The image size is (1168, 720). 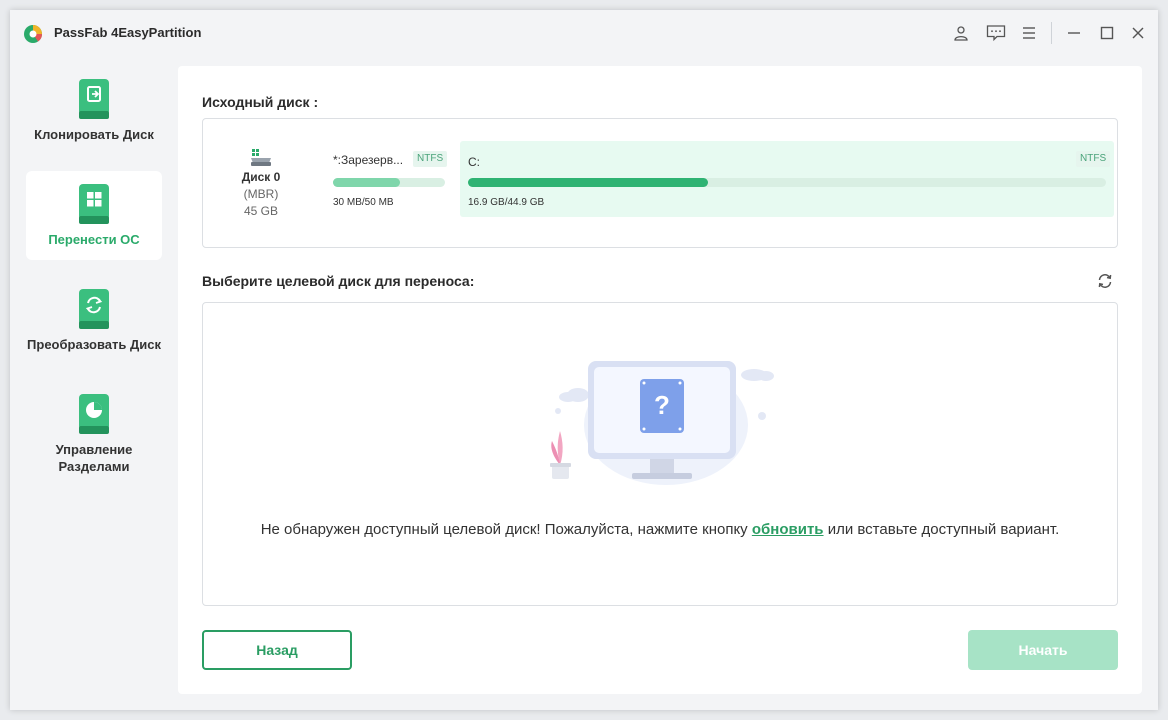 I want to click on migrate-os-icon, so click(x=94, y=204).